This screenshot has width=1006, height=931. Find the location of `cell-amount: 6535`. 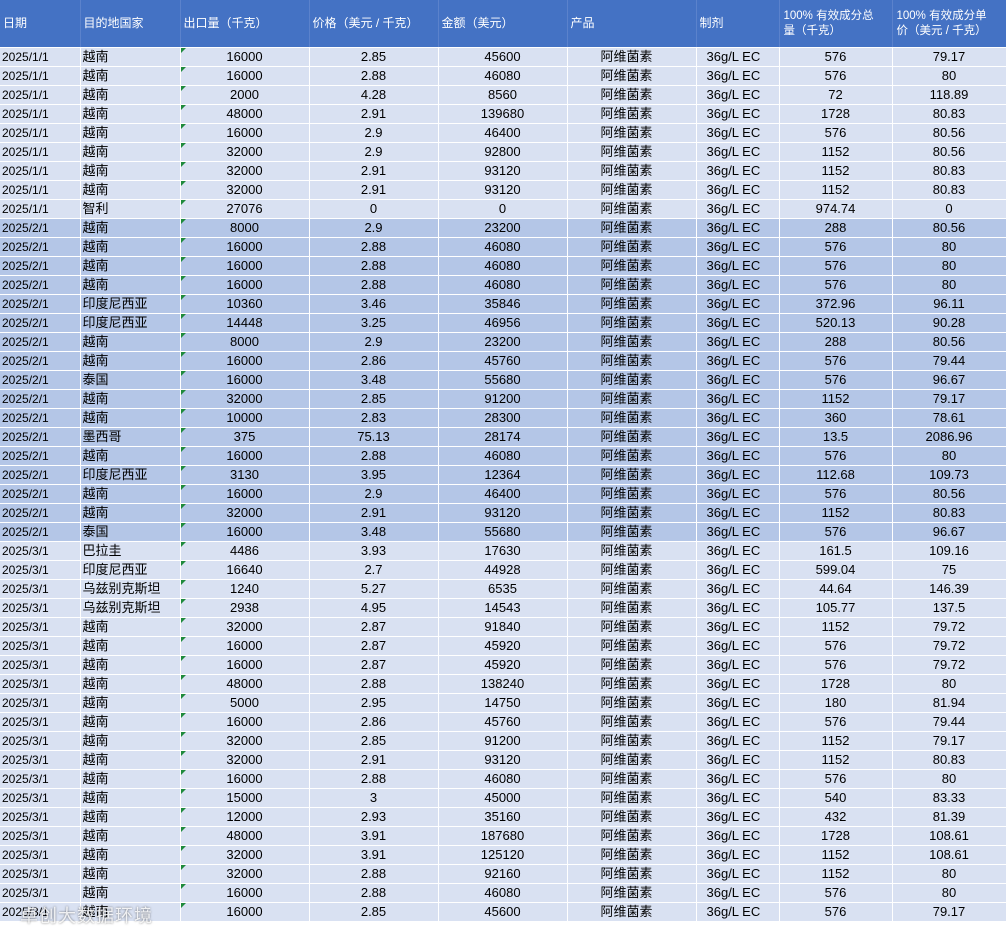

cell-amount: 6535 is located at coordinates (503, 589).